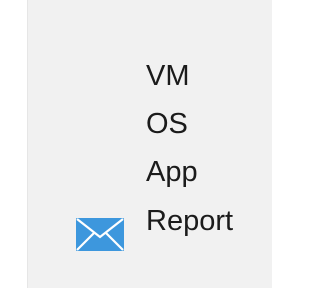  What do you see at coordinates (100, 234) in the screenshot?
I see `mail-icon` at bounding box center [100, 234].